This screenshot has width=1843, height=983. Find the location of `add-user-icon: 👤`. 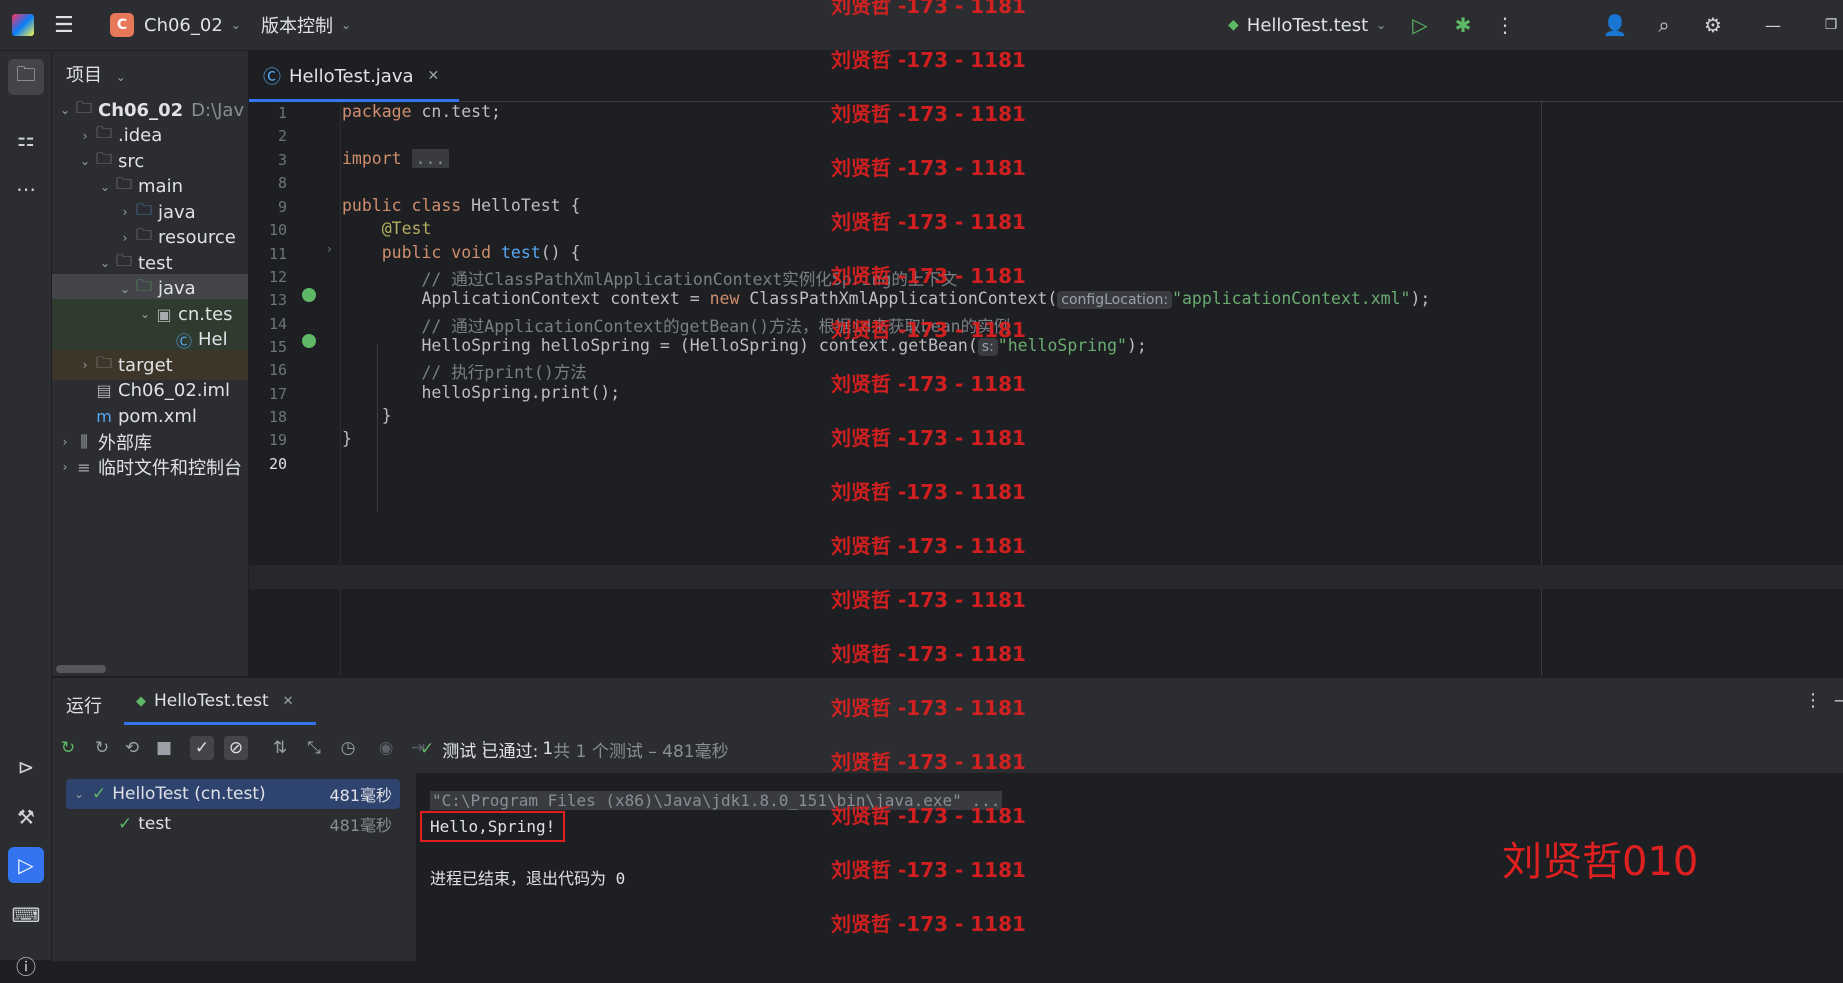

add-user-icon: 👤 is located at coordinates (1615, 25).